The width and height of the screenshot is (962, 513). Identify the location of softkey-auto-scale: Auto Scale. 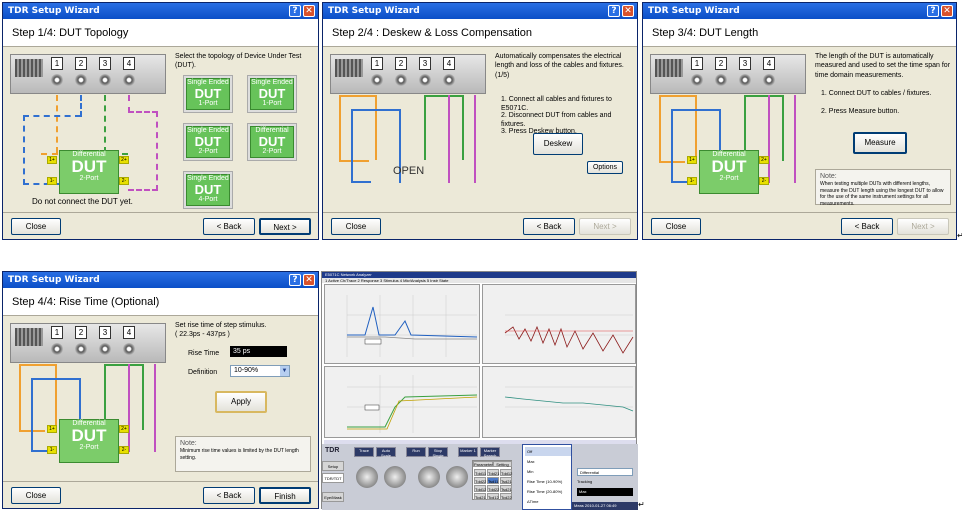
(386, 452).